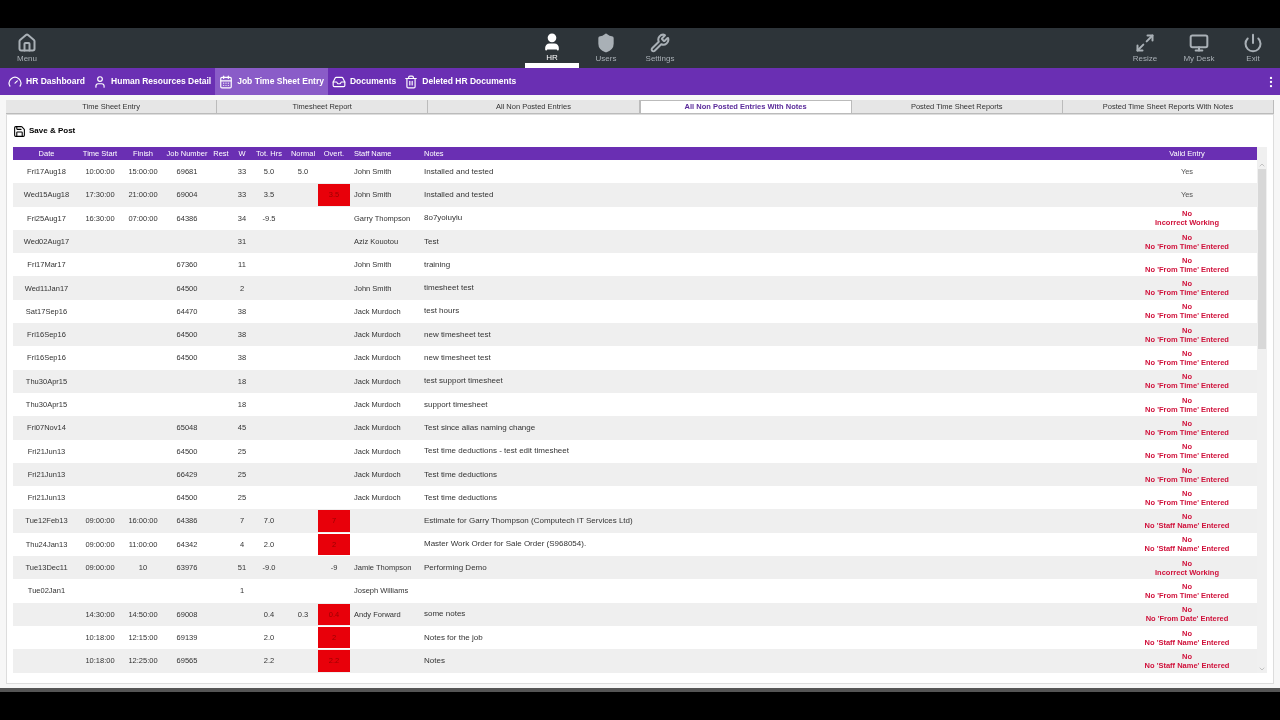 This screenshot has width=1280, height=720. Describe the element at coordinates (528, 521) in the screenshot. I see `table-cell-text: Estimate for Garry Thompson (Computech IT Services Ltd)` at that location.